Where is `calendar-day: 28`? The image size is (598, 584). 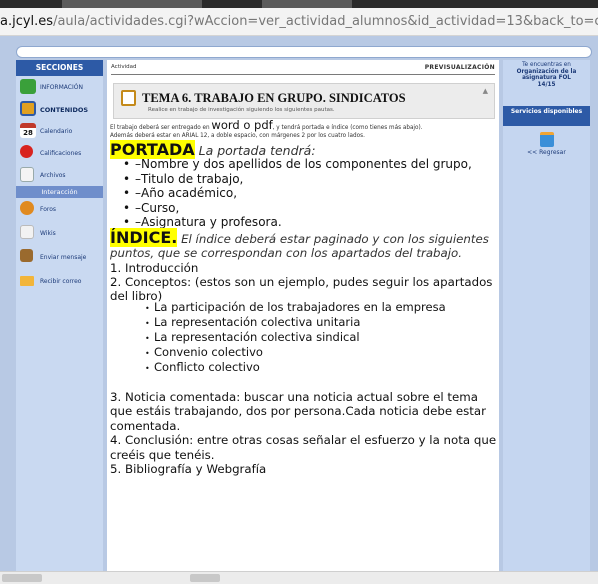
calendar-day: 28 is located at coordinates (28, 133).